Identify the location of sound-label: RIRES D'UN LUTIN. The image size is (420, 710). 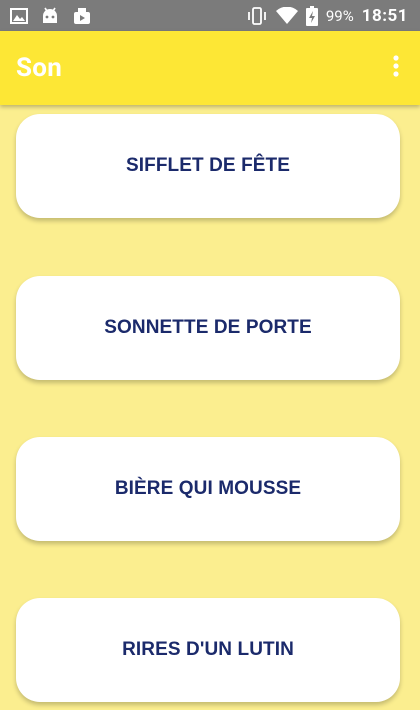
(208, 649).